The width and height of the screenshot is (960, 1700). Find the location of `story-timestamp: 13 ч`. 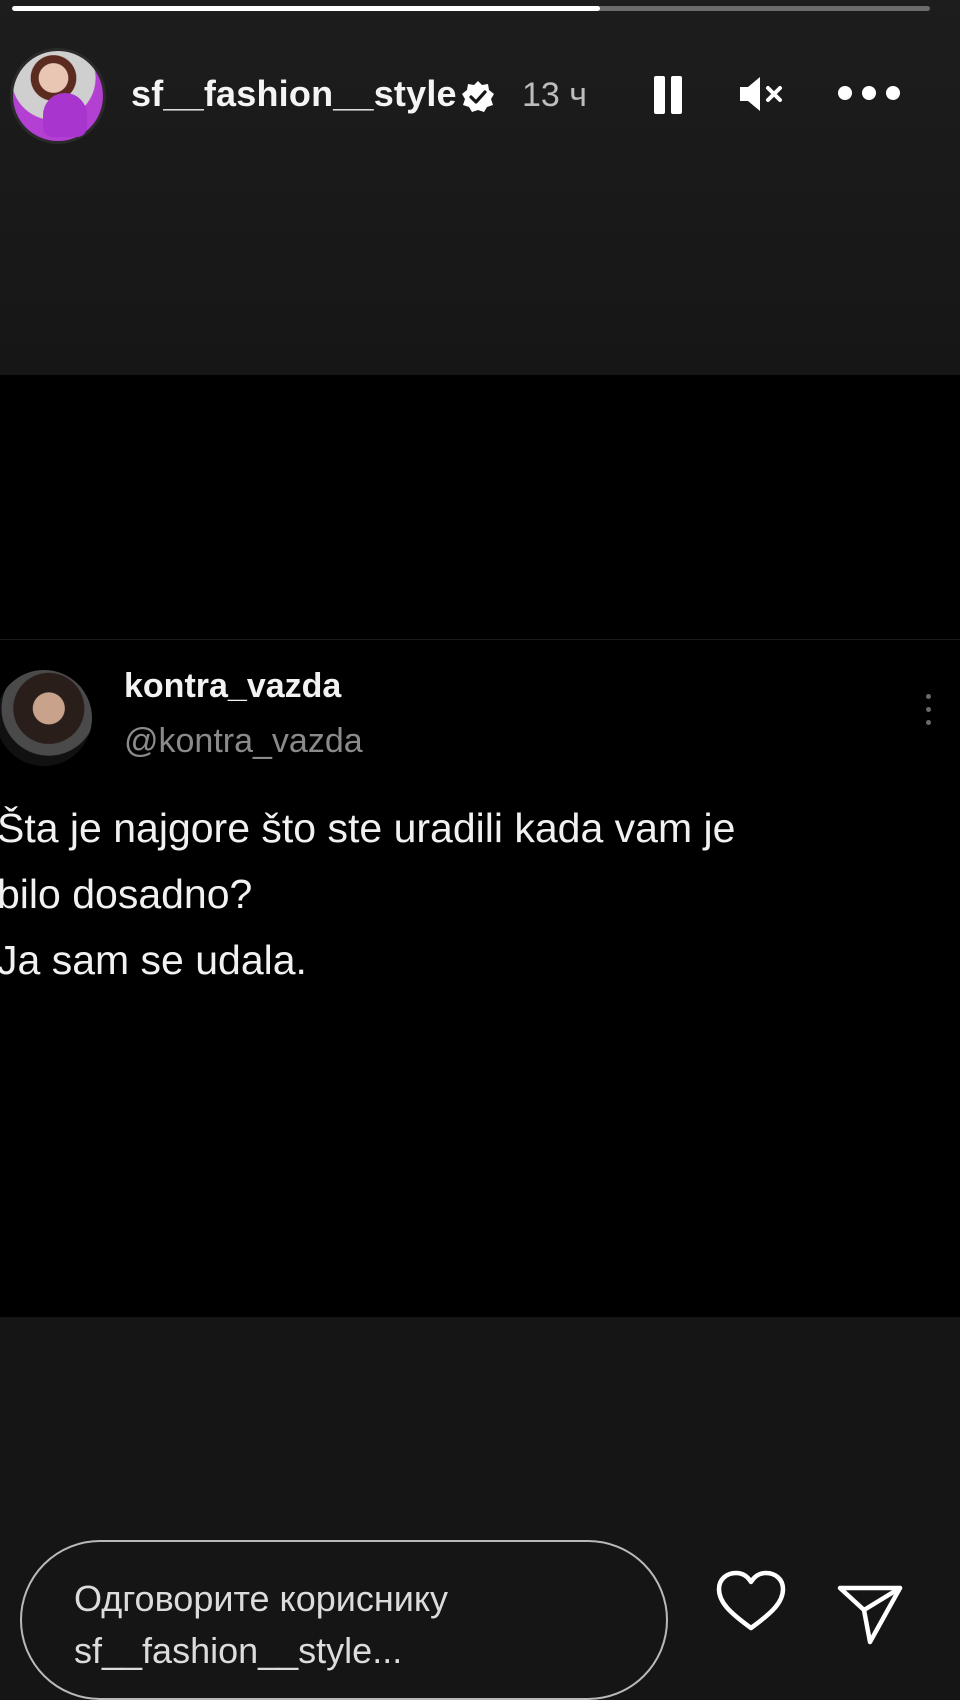

story-timestamp: 13 ч is located at coordinates (554, 95).